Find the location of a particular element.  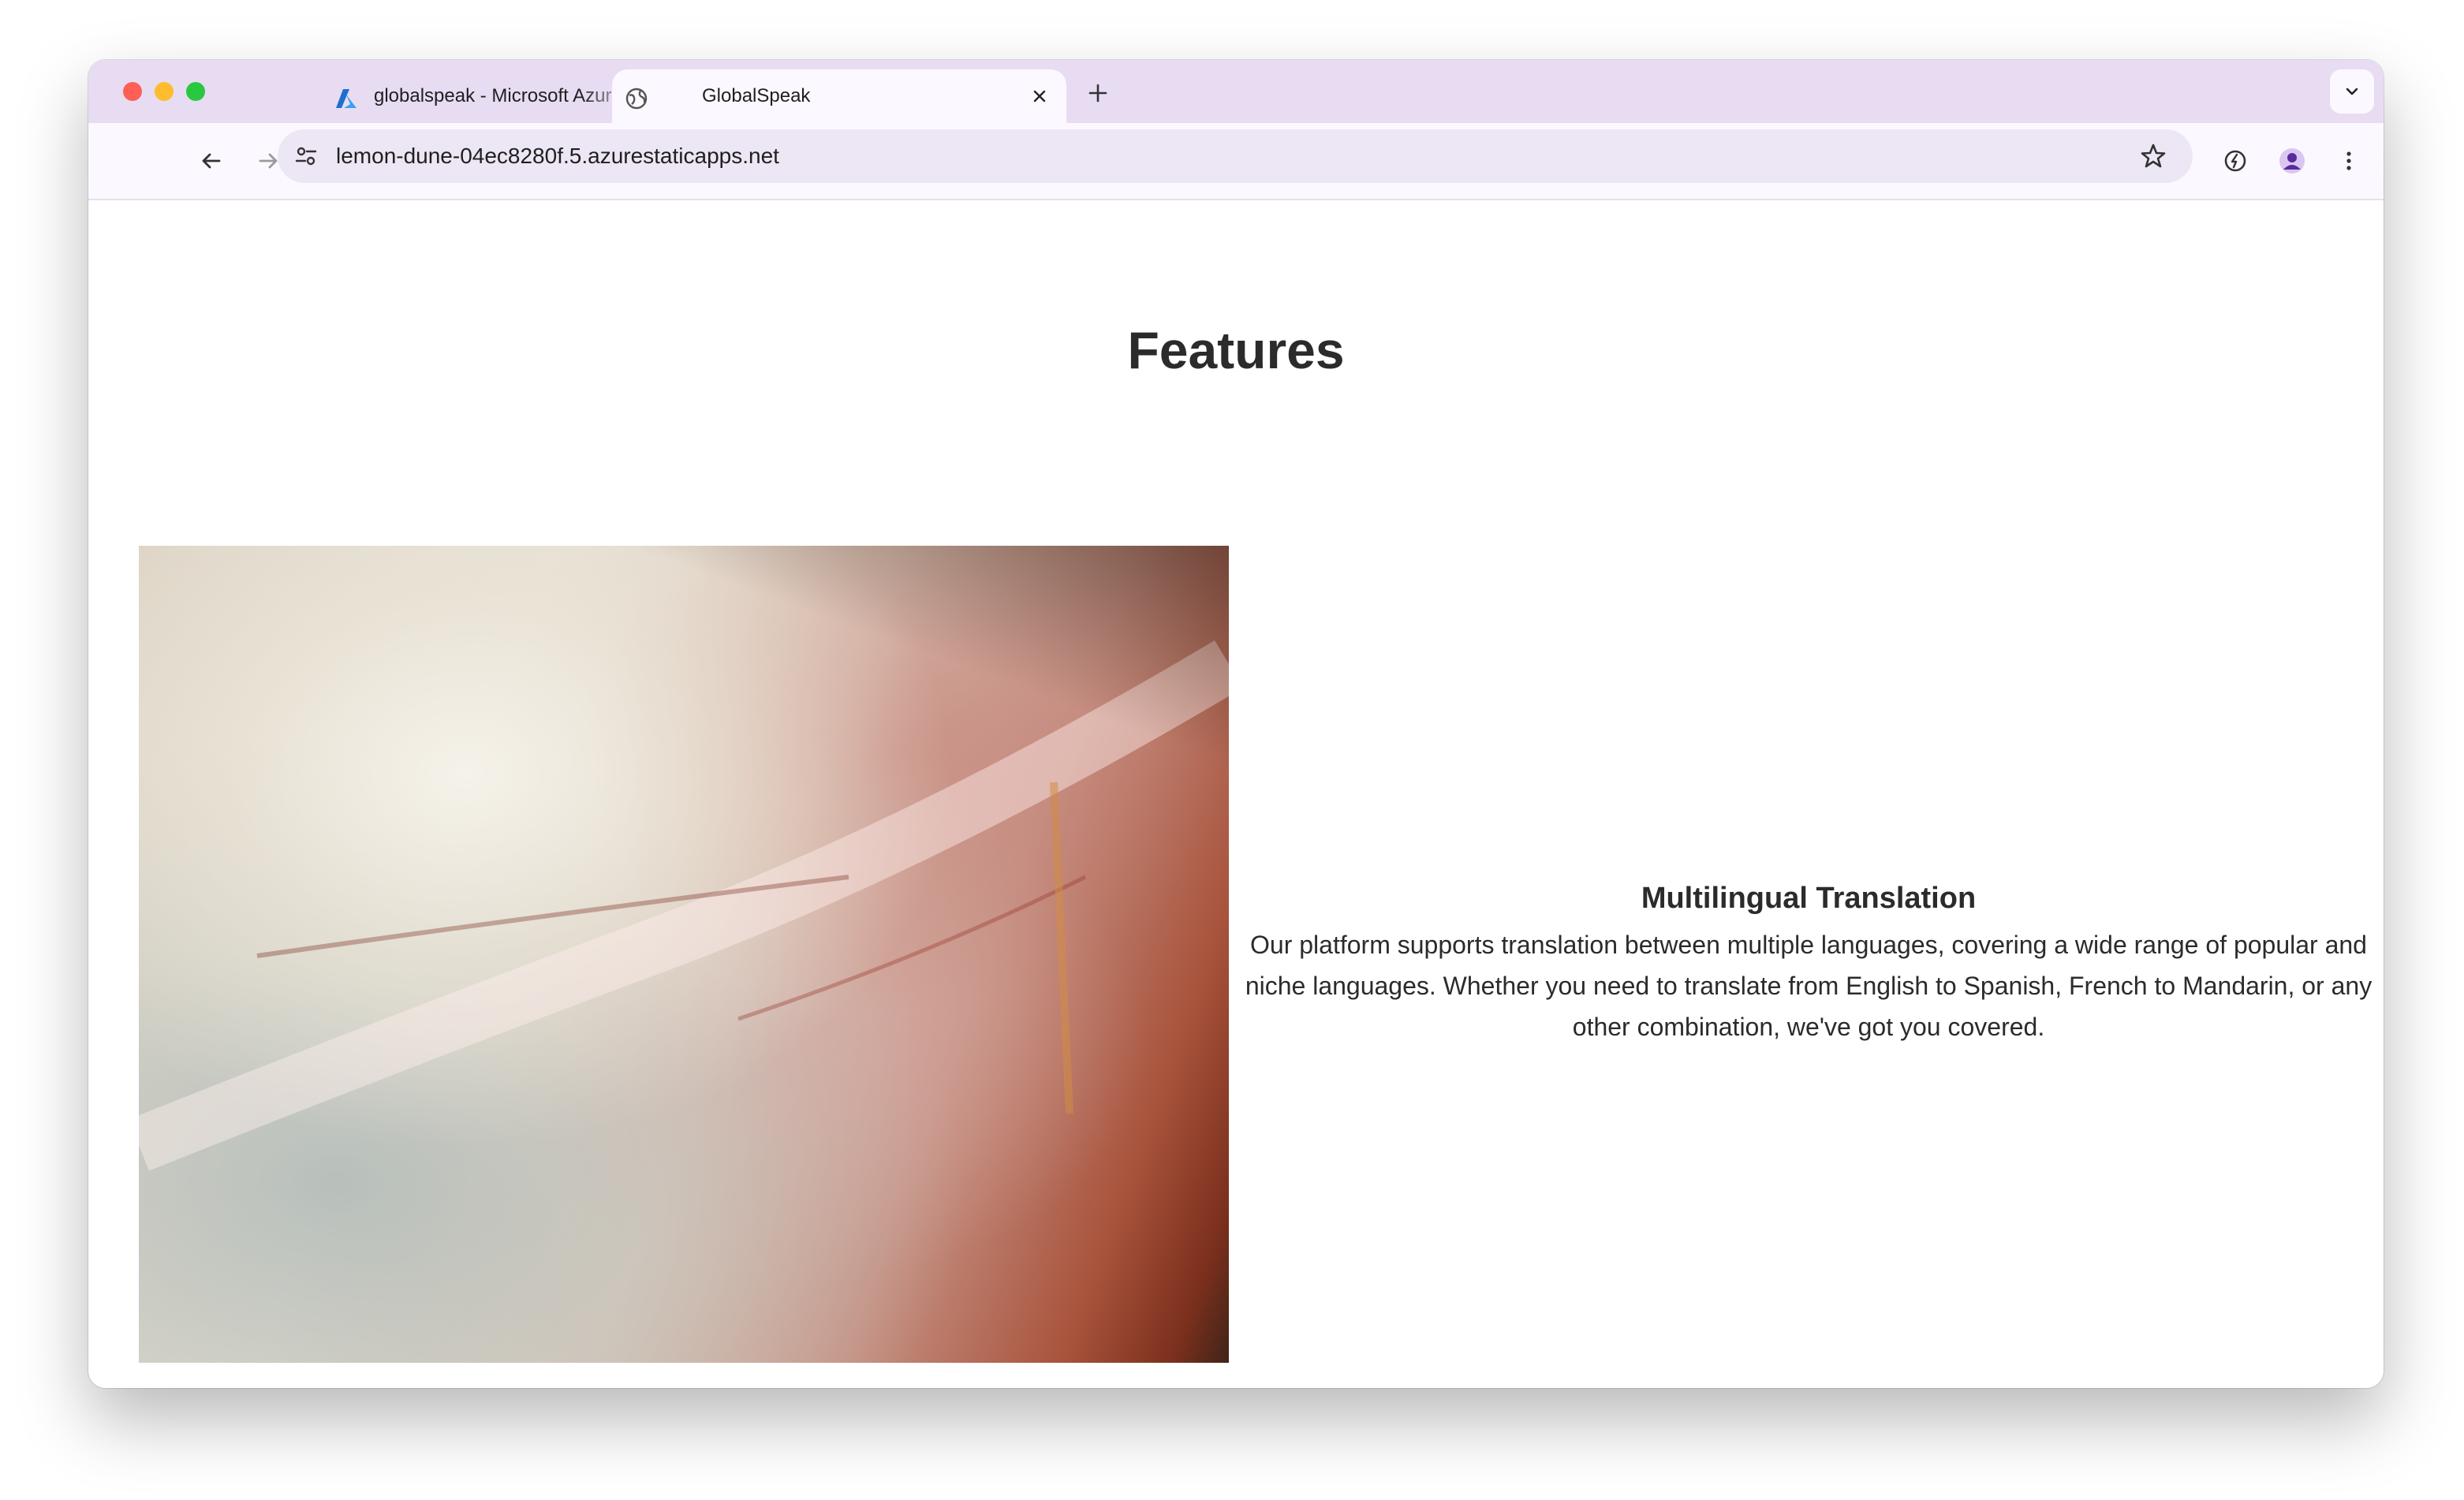

profile-avatar is located at coordinates (2292, 161).